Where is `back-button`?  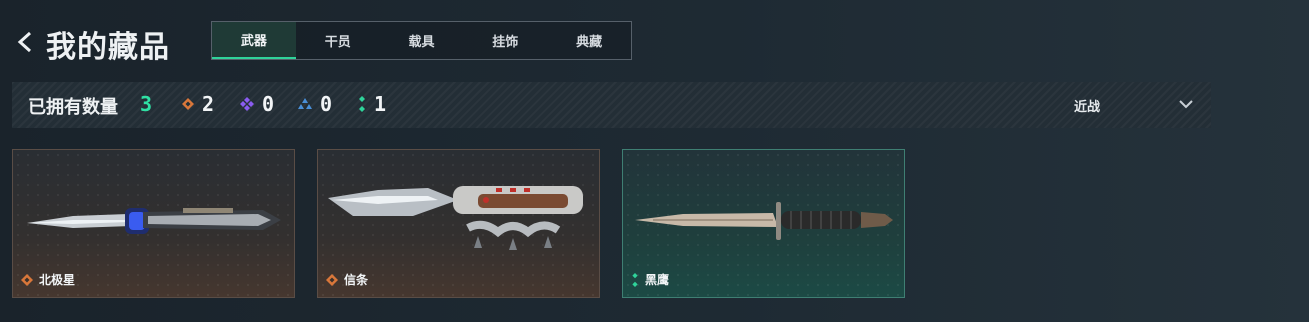
back-button is located at coordinates (25, 42).